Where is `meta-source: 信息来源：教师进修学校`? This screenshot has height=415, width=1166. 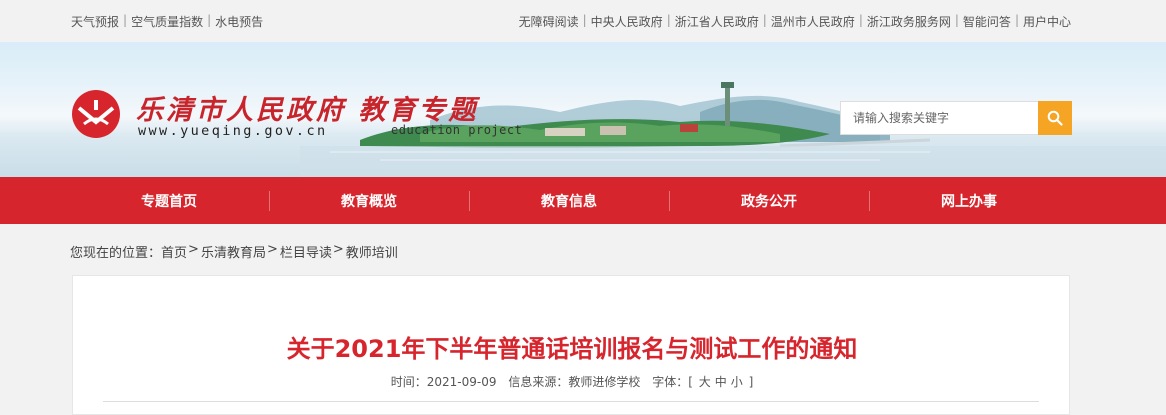
meta-source: 信息来源：教师进修学校 is located at coordinates (574, 382).